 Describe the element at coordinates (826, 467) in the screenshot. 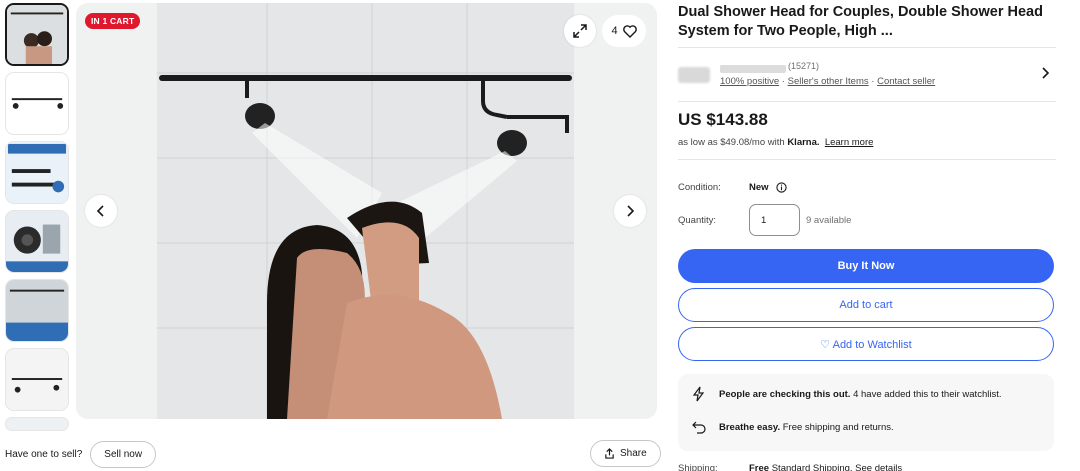

I see `shipping-value: Free Standard Shipping. See details` at that location.